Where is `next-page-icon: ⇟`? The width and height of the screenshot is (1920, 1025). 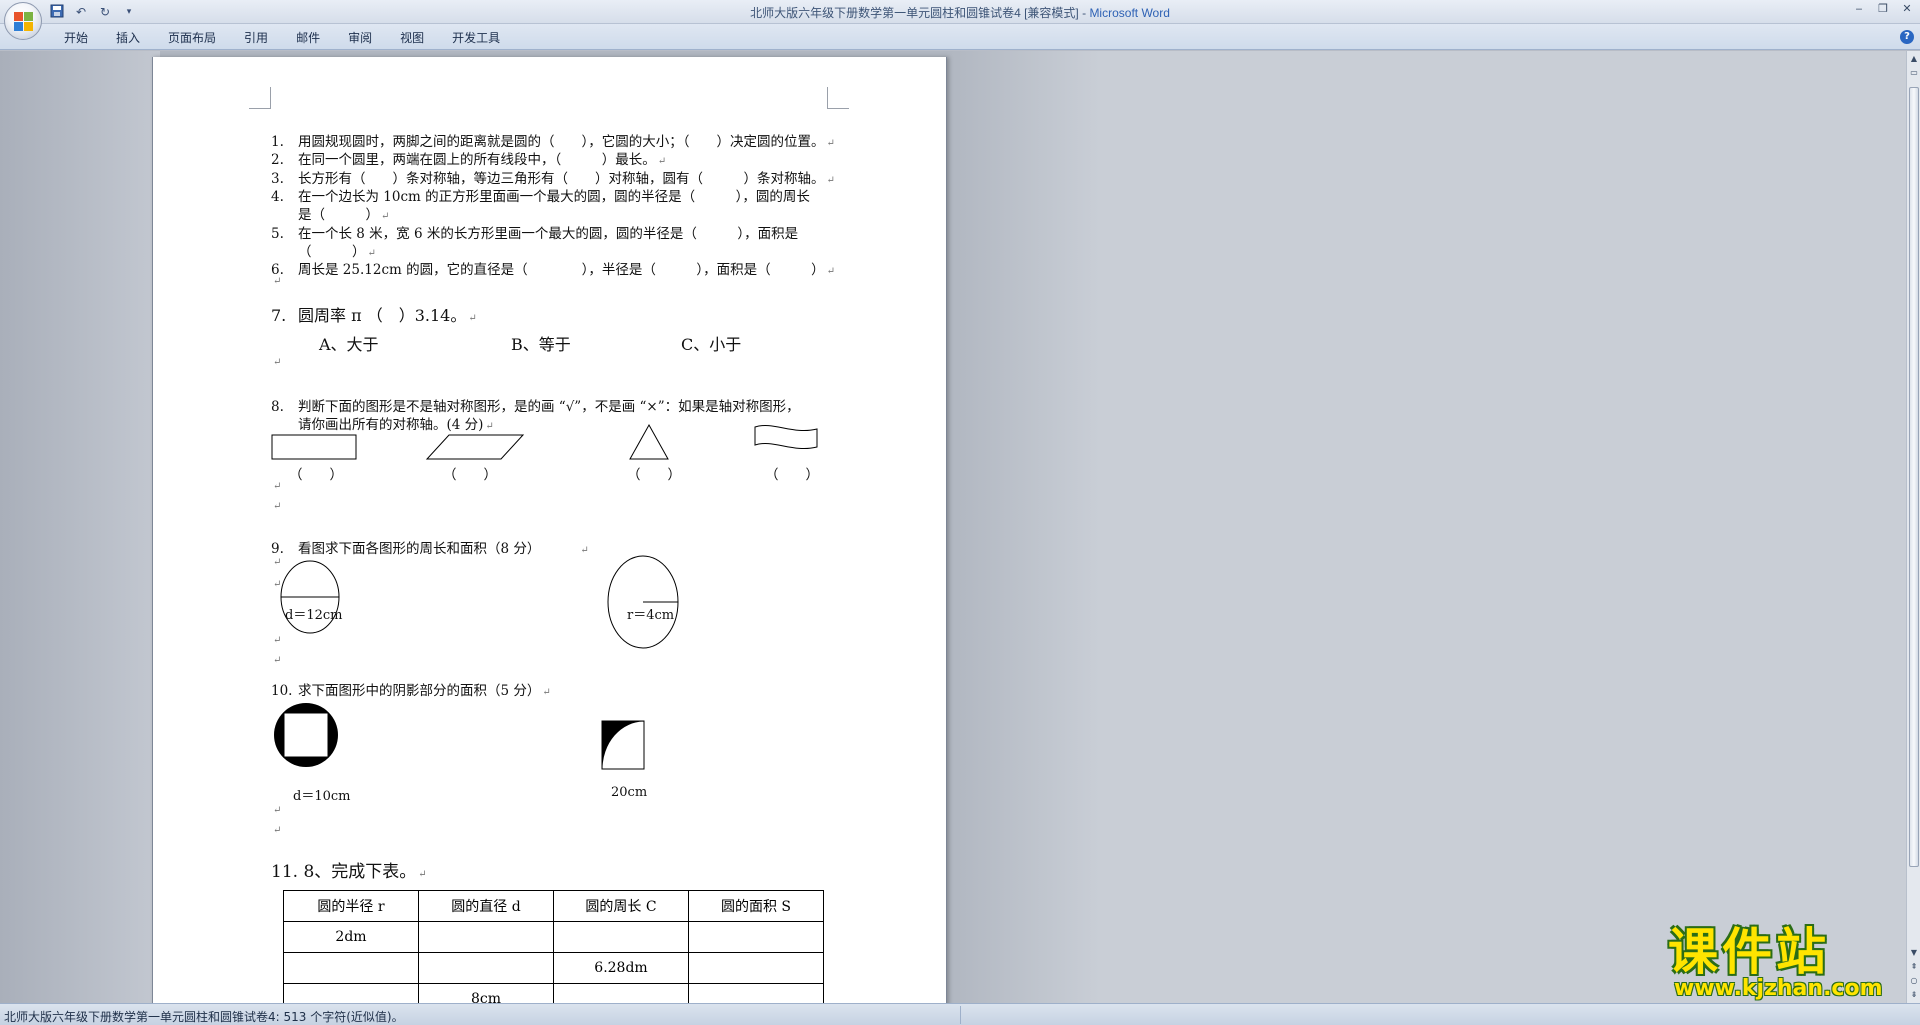 next-page-icon: ⇟ is located at coordinates (1914, 995).